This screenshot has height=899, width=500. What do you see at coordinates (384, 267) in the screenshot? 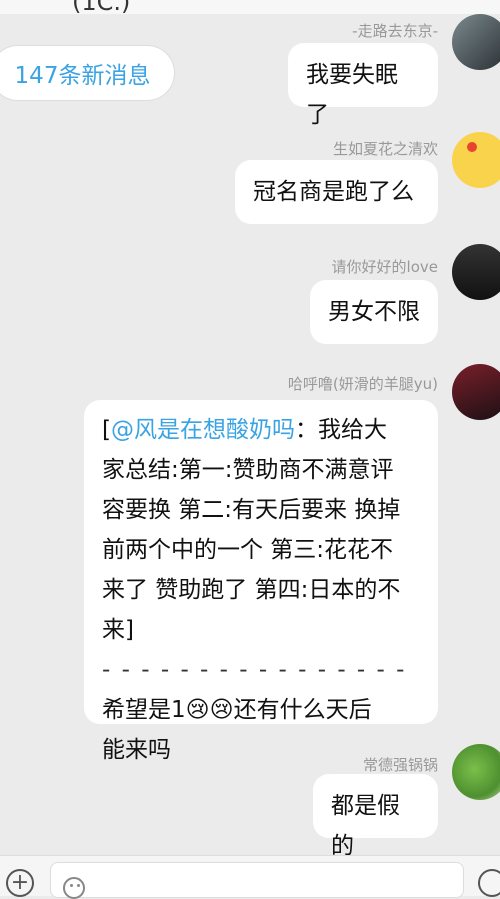
I see `sender-name: 请你好好的love` at bounding box center [384, 267].